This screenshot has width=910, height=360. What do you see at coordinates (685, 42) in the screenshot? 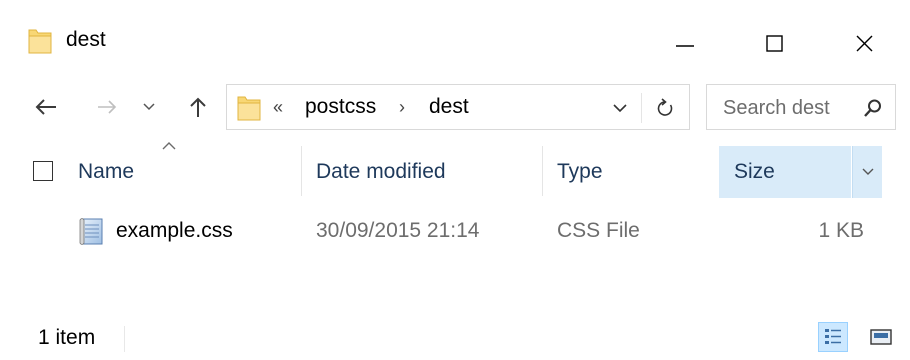
I see `minimize-button` at bounding box center [685, 42].